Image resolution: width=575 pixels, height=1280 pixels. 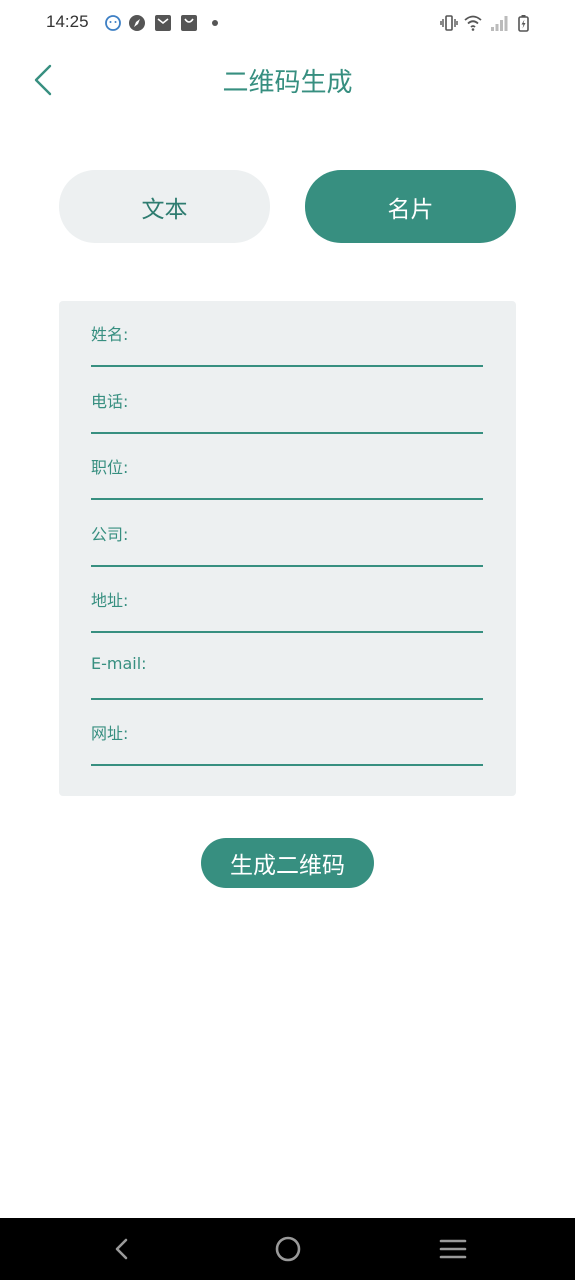 I want to click on nav-home-icon, so click(x=288, y=1249).